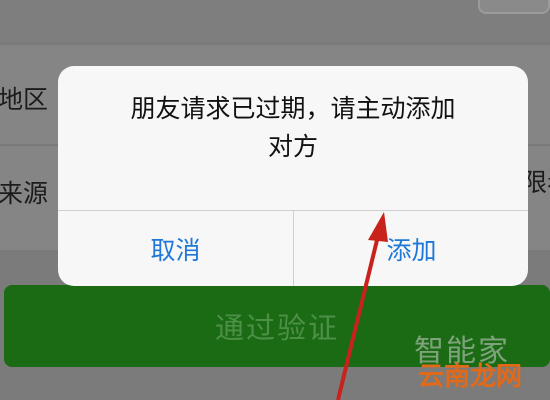  Describe the element at coordinates (514, 7) in the screenshot. I see `background-top-button` at that location.